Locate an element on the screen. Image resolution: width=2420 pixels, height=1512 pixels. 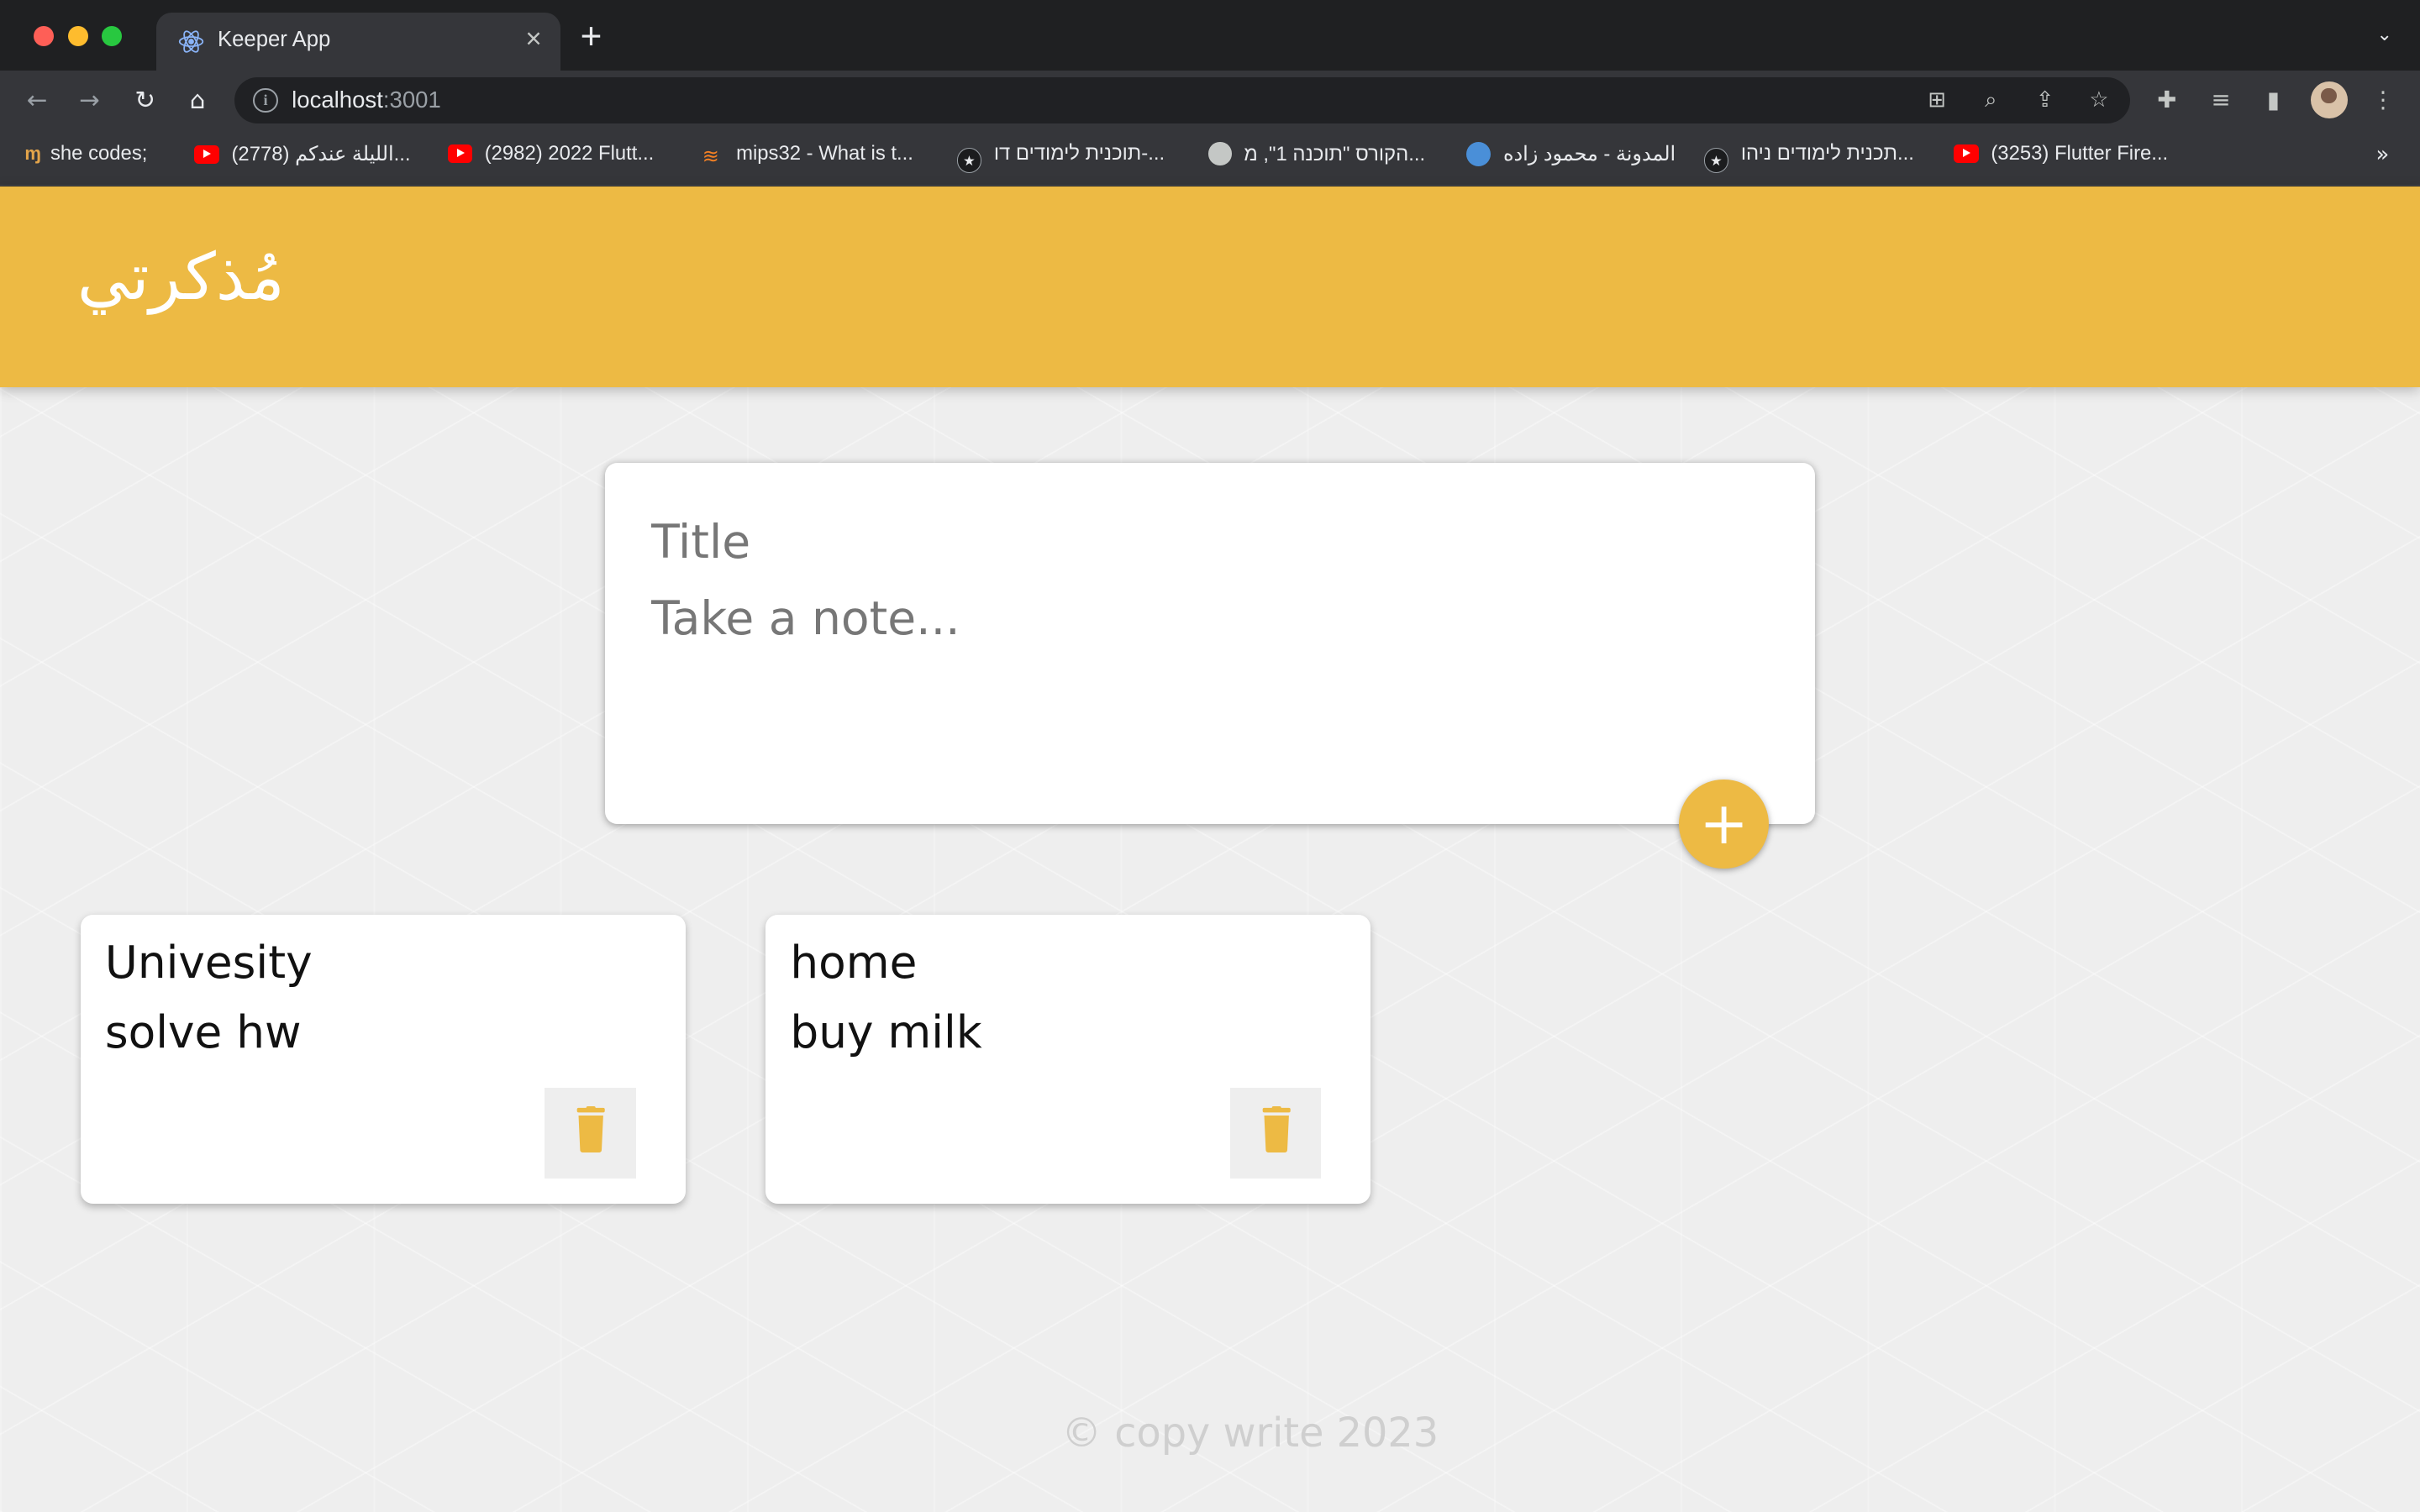
media-queue-icon: ≡ is located at coordinates (2221, 100).